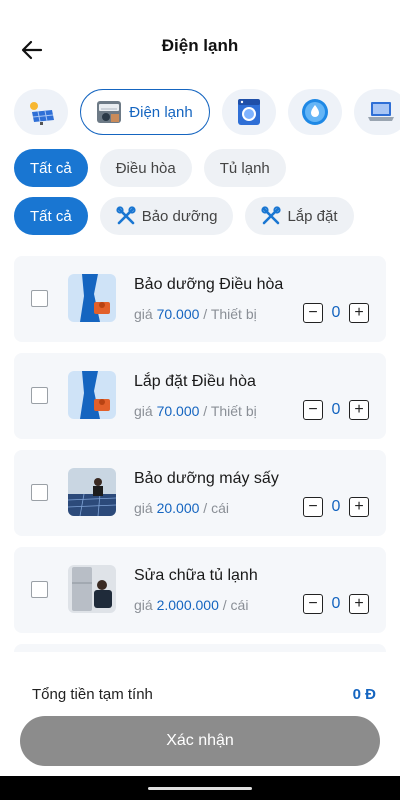  What do you see at coordinates (178, 508) in the screenshot?
I see `service-price: 20.000` at bounding box center [178, 508].